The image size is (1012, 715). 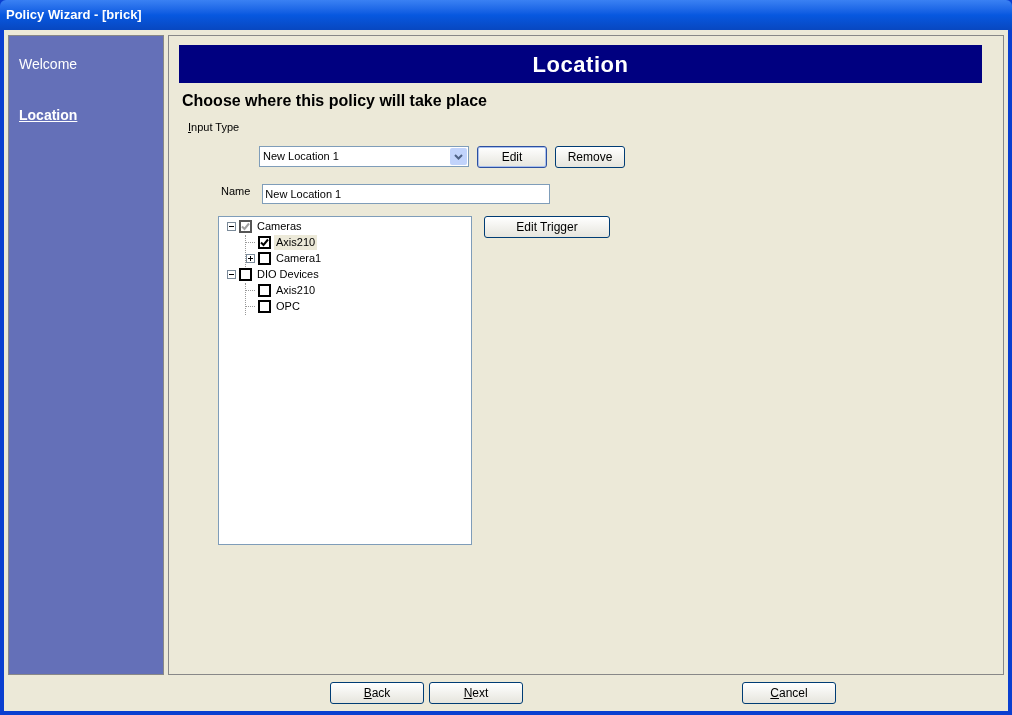 I want to click on remove-button: Remove, so click(x=590, y=156).